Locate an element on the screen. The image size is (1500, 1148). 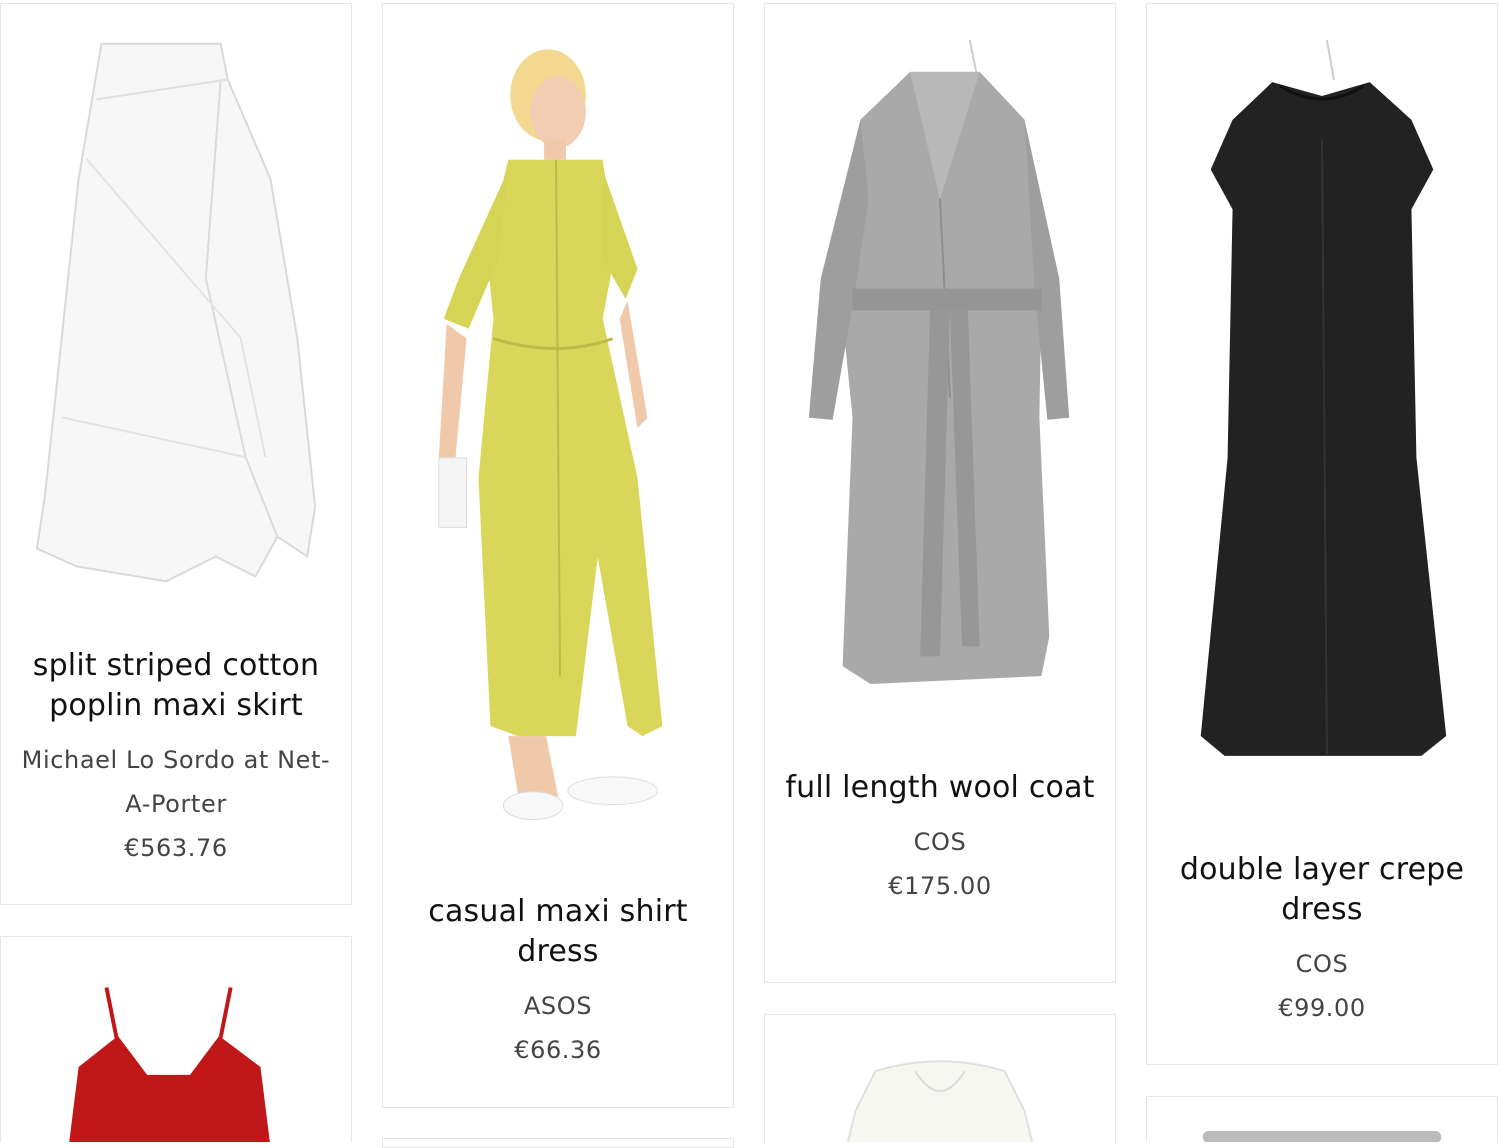
dress-image is located at coordinates (550, 435).